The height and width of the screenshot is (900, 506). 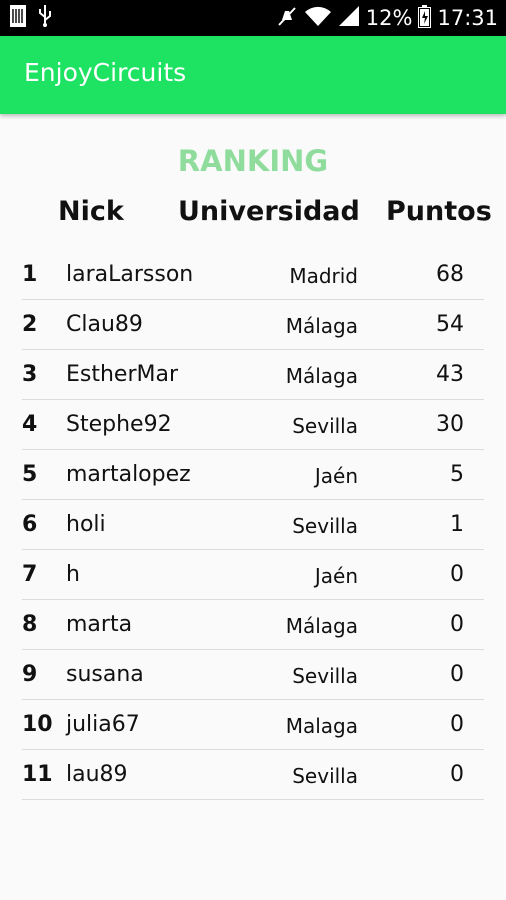 What do you see at coordinates (30, 574) in the screenshot?
I see `rank-cell: 7` at bounding box center [30, 574].